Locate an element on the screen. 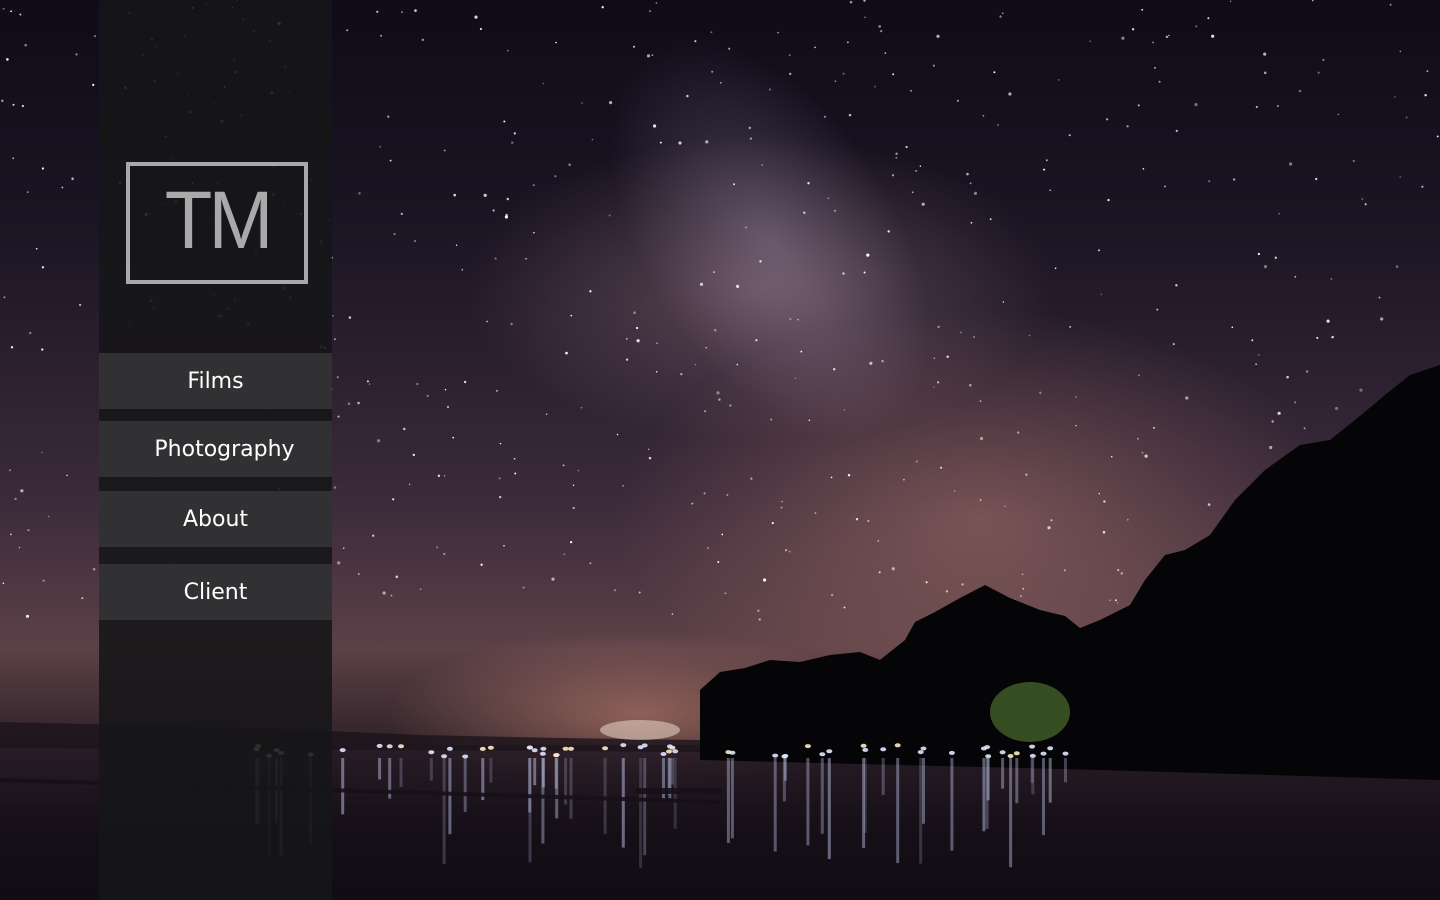 The height and width of the screenshot is (900, 1440). nav-item-about: About is located at coordinates (215, 519).